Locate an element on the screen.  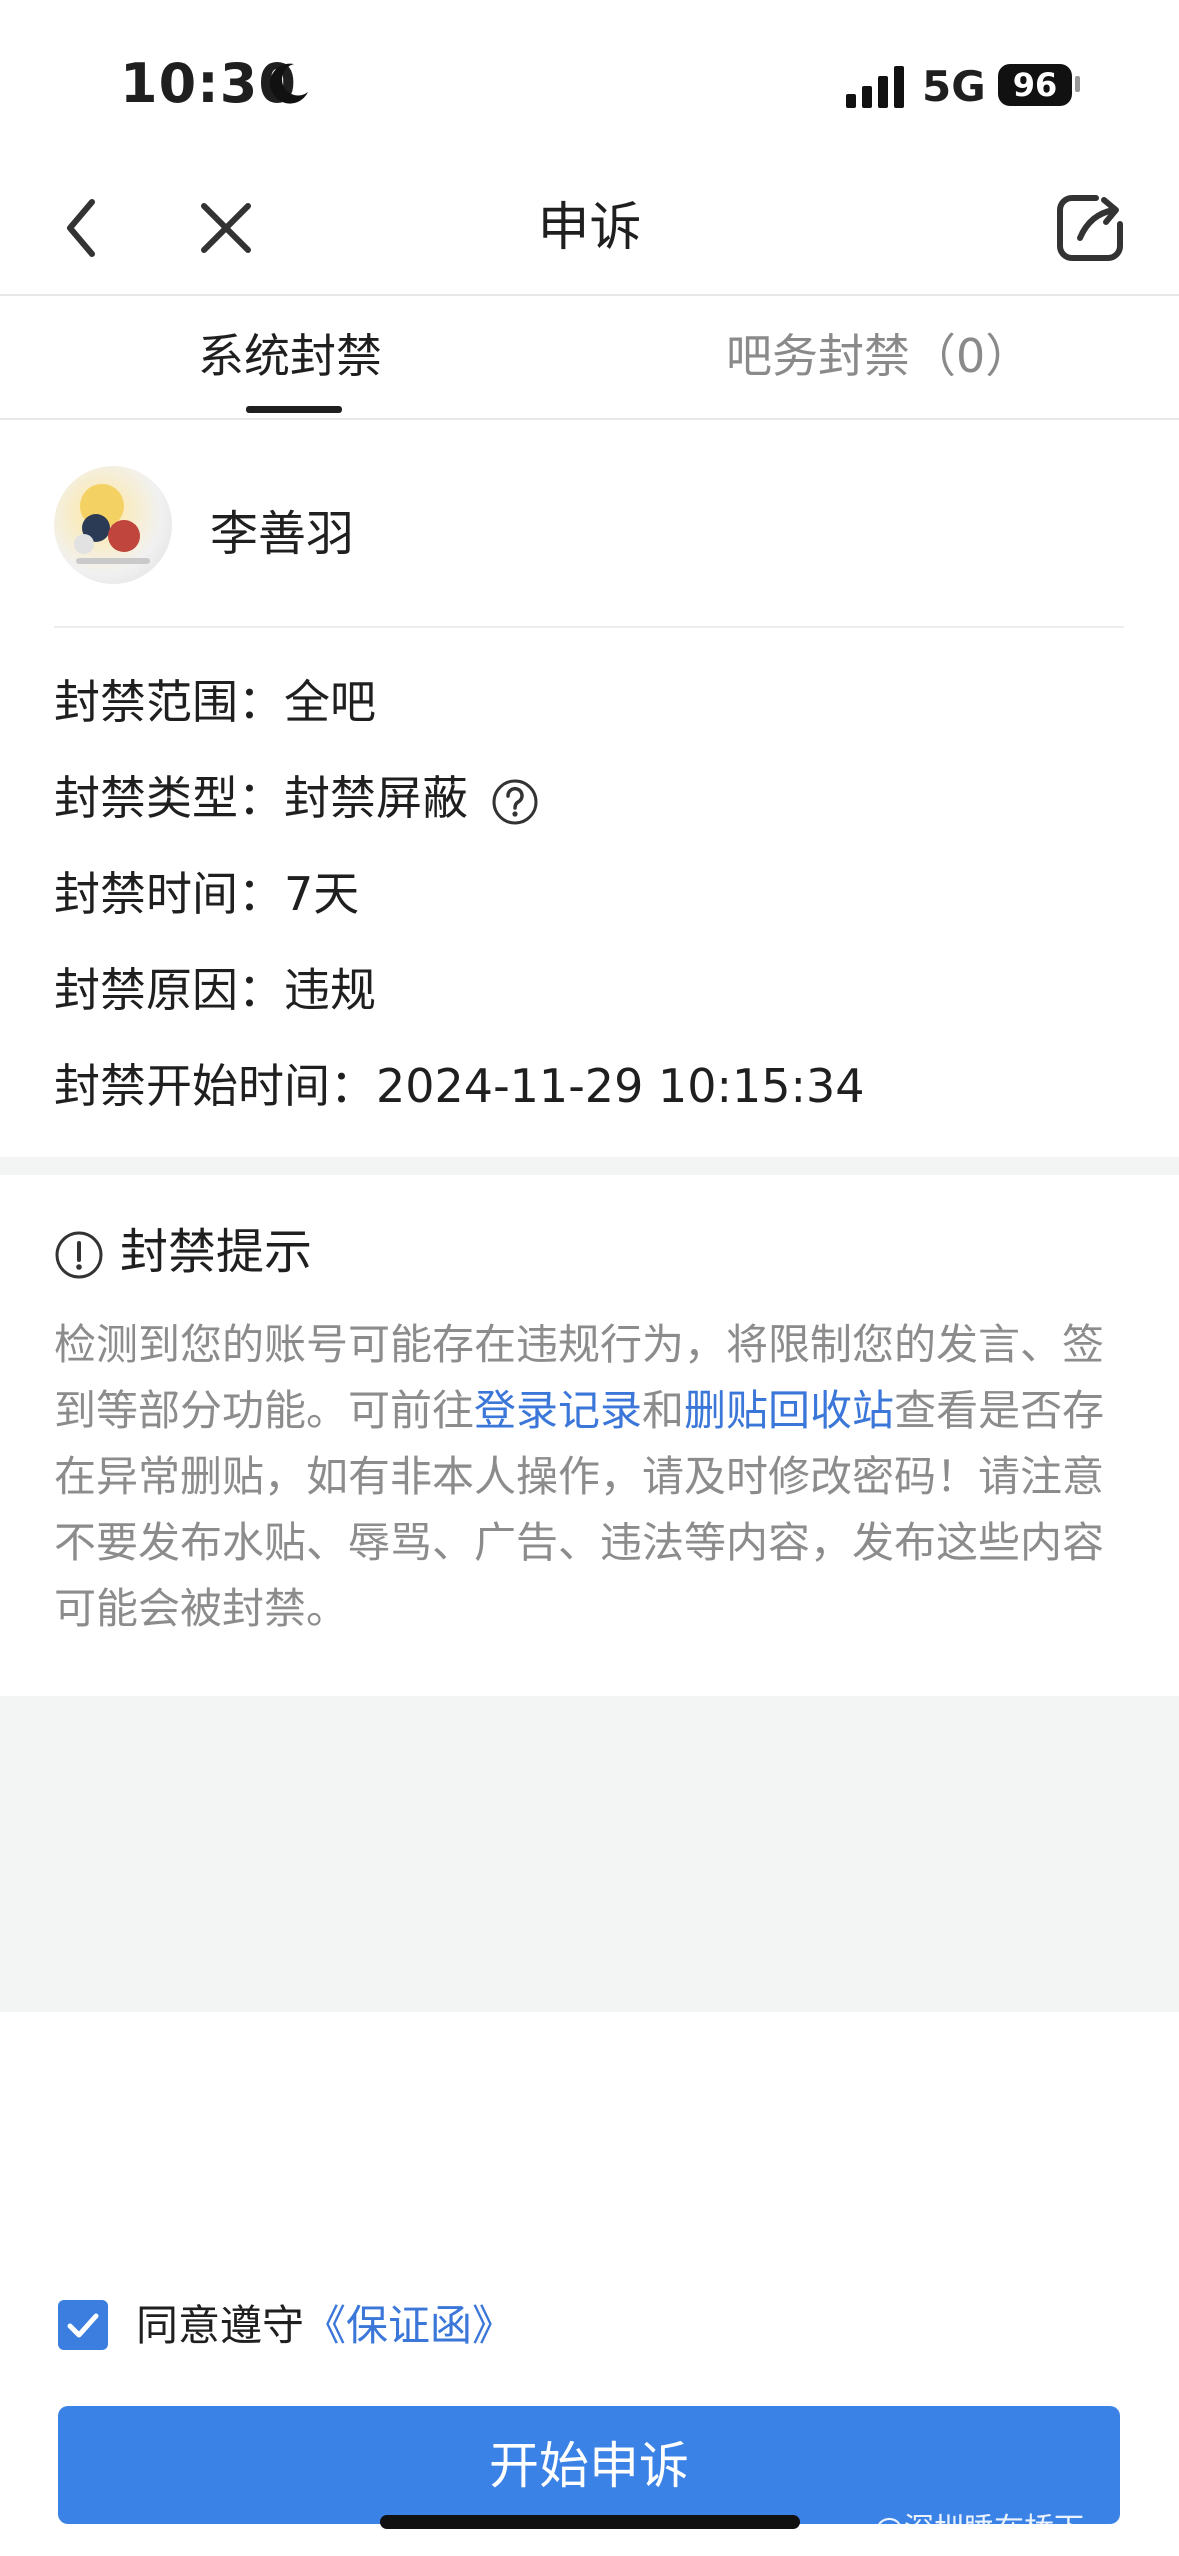
home-indicator is located at coordinates (590, 2522).